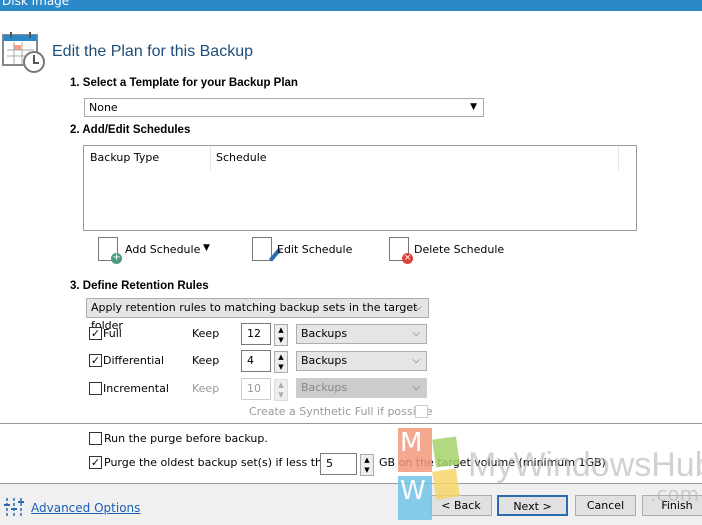 The image size is (702, 525). What do you see at coordinates (254, 333) in the screenshot?
I see `full-count-value: 12` at bounding box center [254, 333].